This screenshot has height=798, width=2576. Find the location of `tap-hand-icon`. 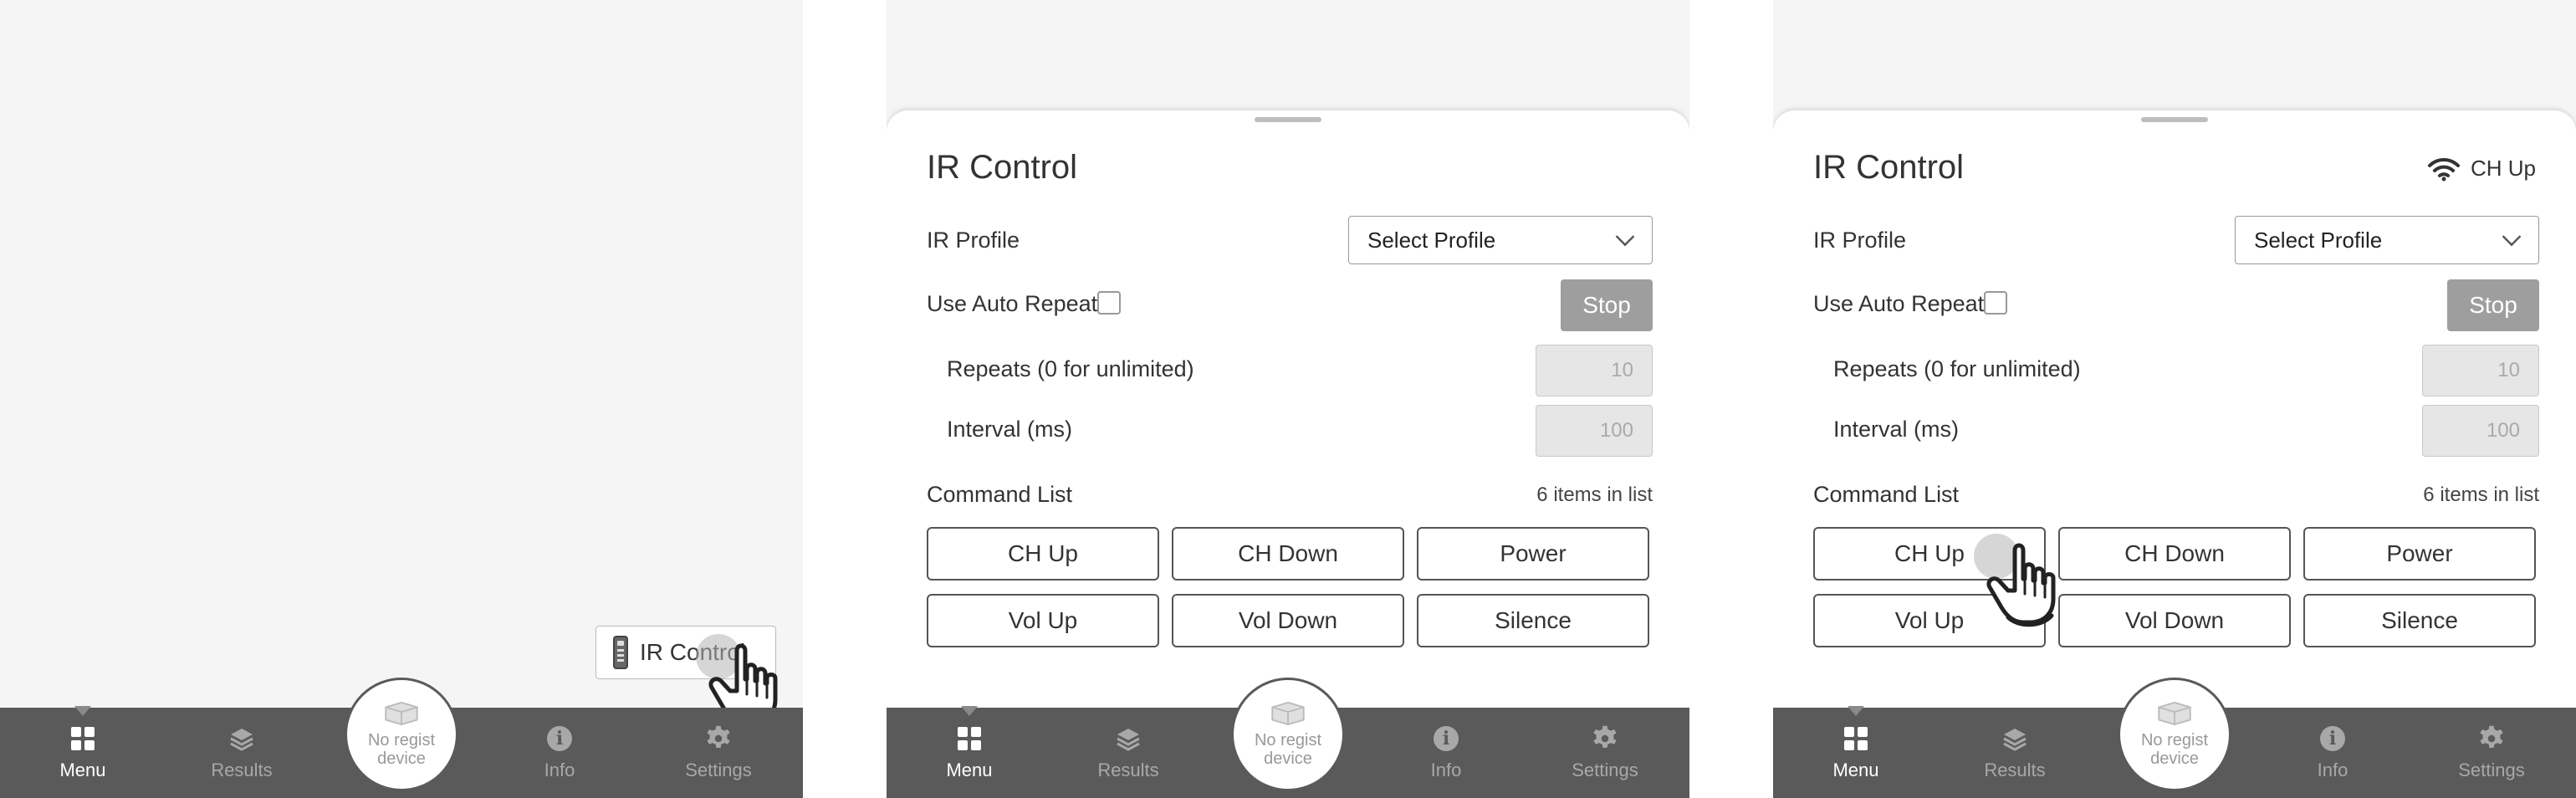

tap-hand-icon is located at coordinates (2025, 581).